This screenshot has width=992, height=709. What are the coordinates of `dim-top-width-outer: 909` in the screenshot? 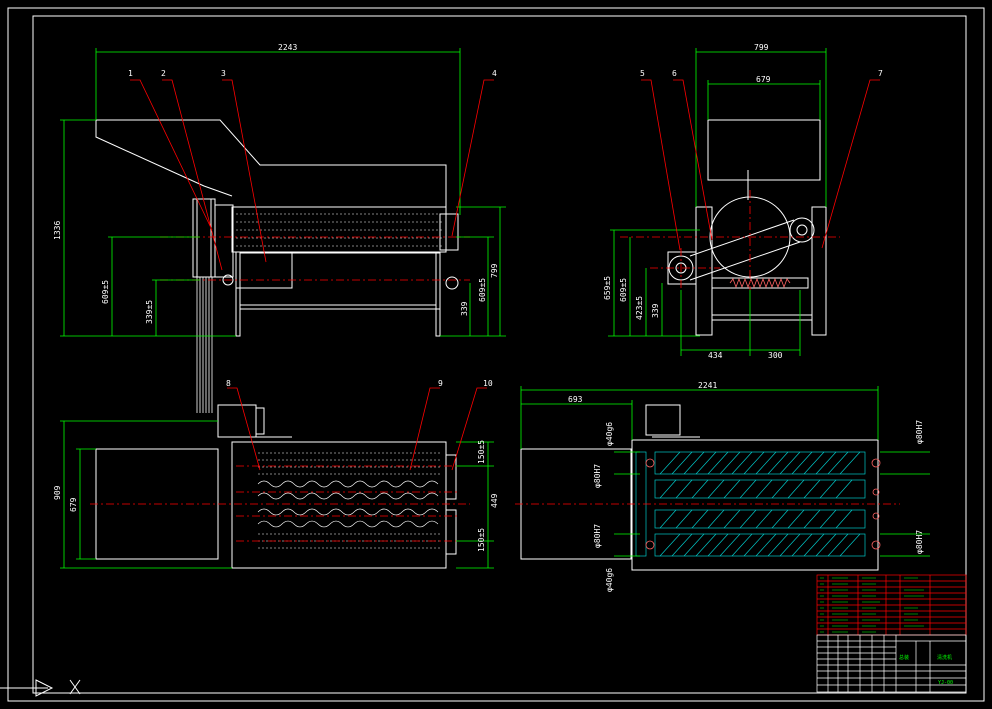 It's located at (57, 492).